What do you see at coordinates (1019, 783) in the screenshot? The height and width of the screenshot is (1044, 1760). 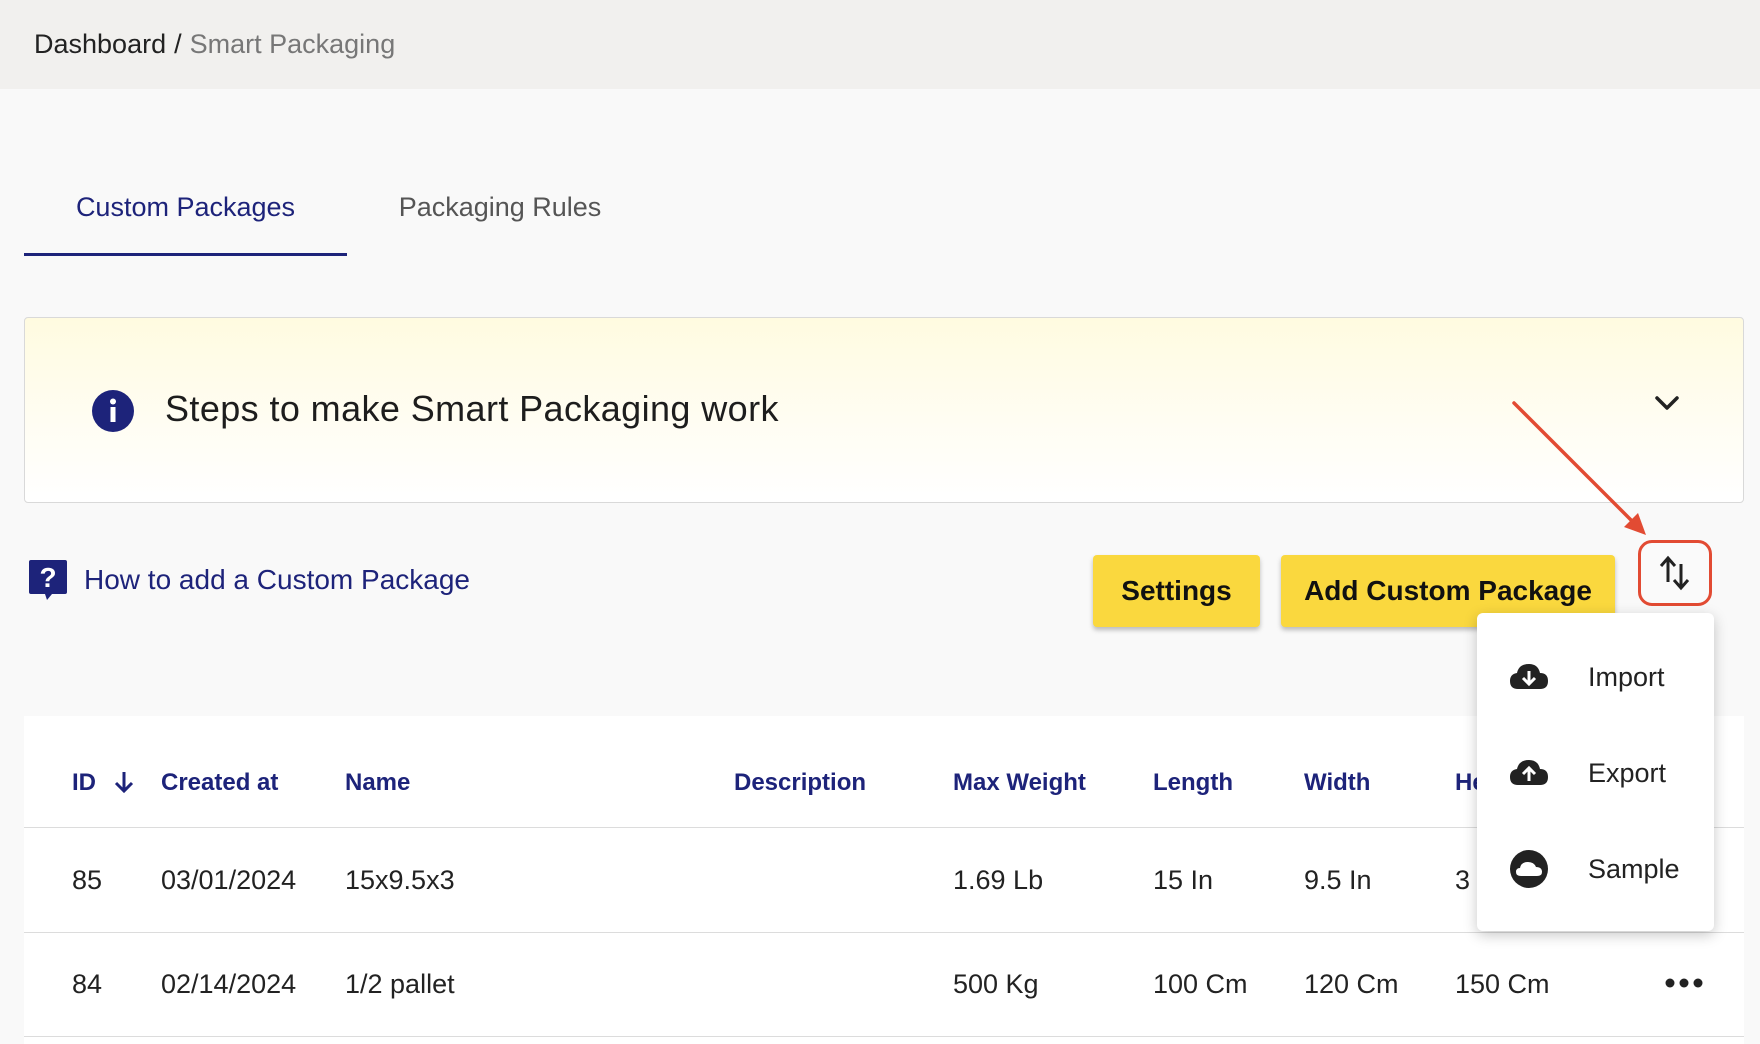 I see `column-header-max-weight: Max Weight` at bounding box center [1019, 783].